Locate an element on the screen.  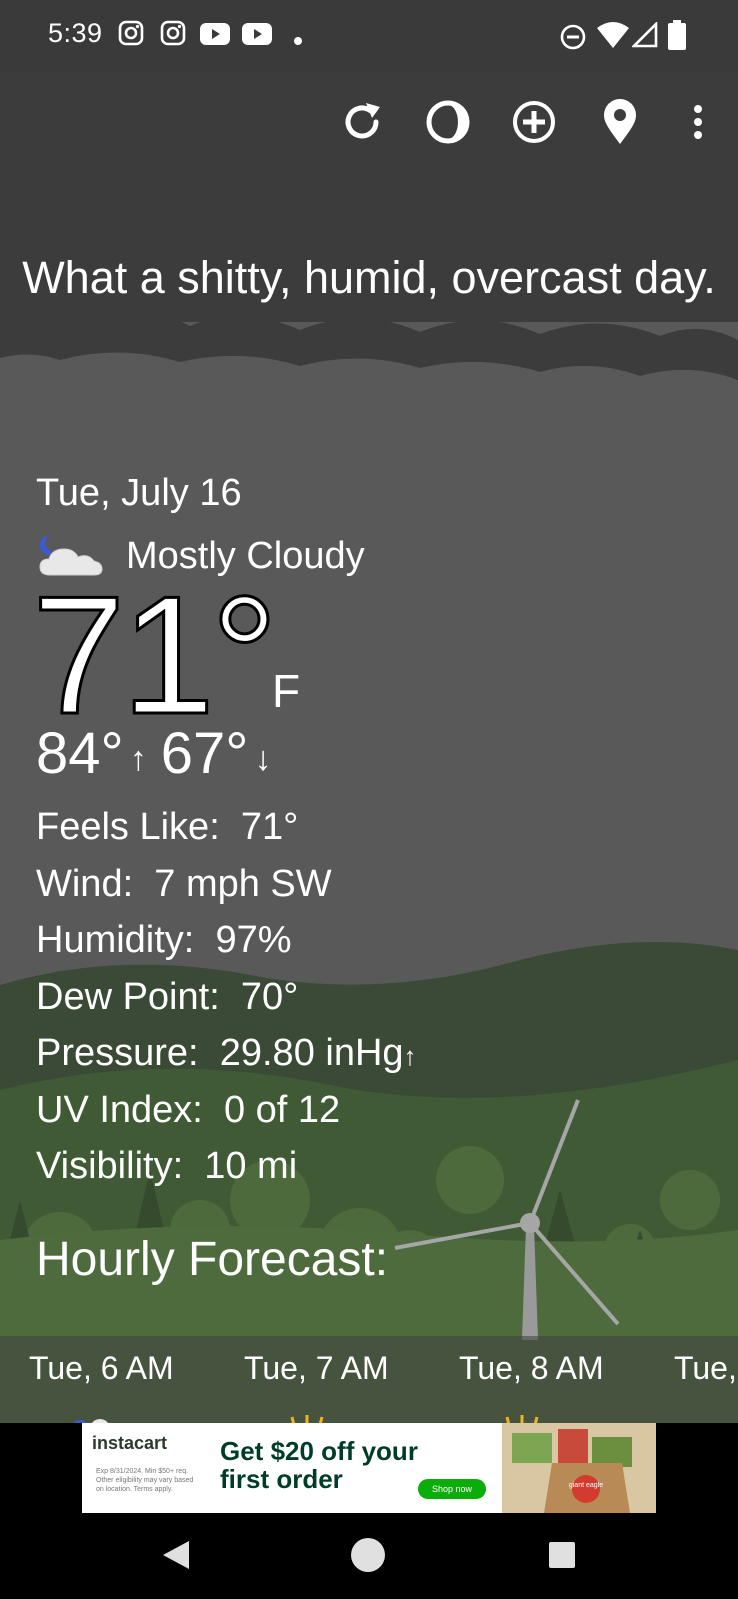
ad-brand-logo: instacart is located at coordinates (130, 1443).